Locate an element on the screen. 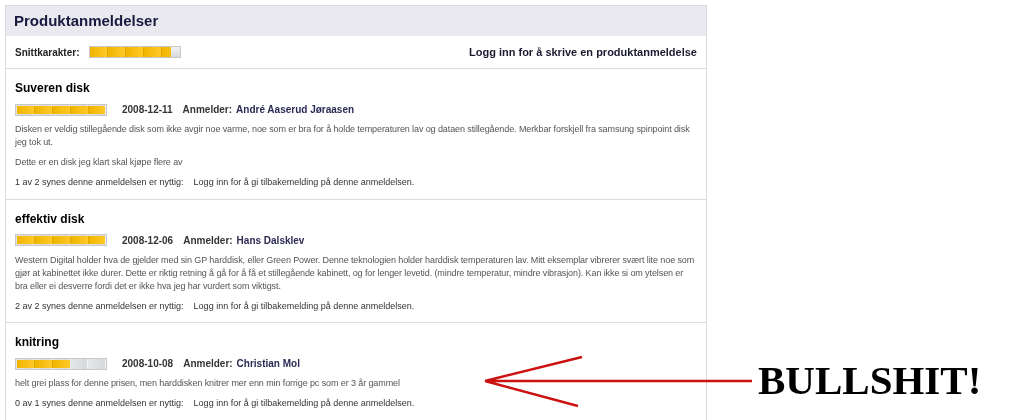  helpful-count: 2 av 2 synes denne anmeldelsen er nyttig: is located at coordinates (99, 306).